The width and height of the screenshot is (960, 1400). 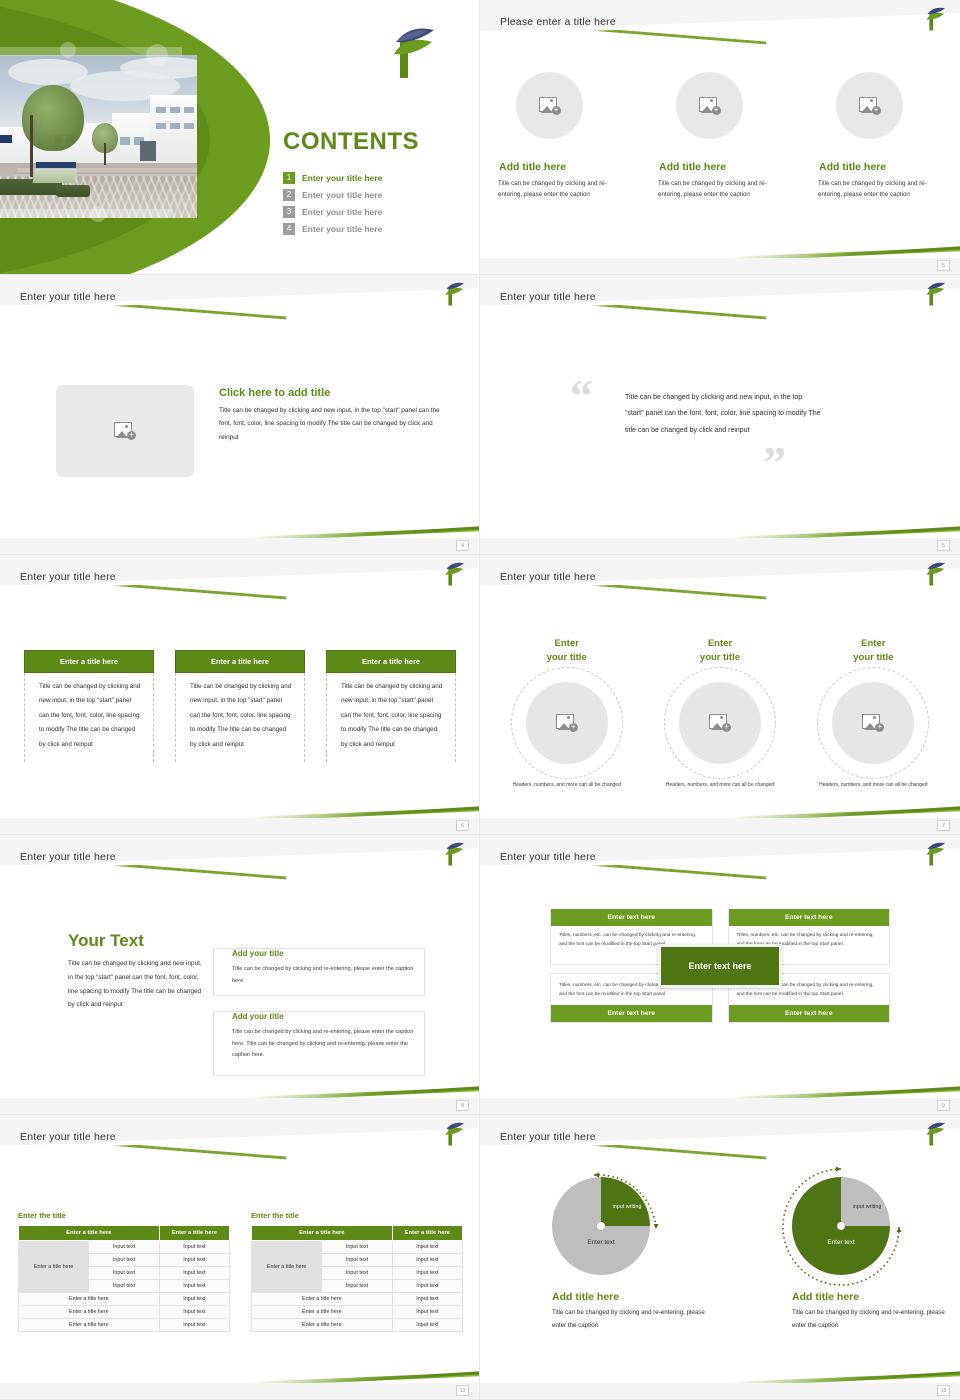 What do you see at coordinates (378, 229) in the screenshot?
I see `list-item: 4 Enter your title here` at bounding box center [378, 229].